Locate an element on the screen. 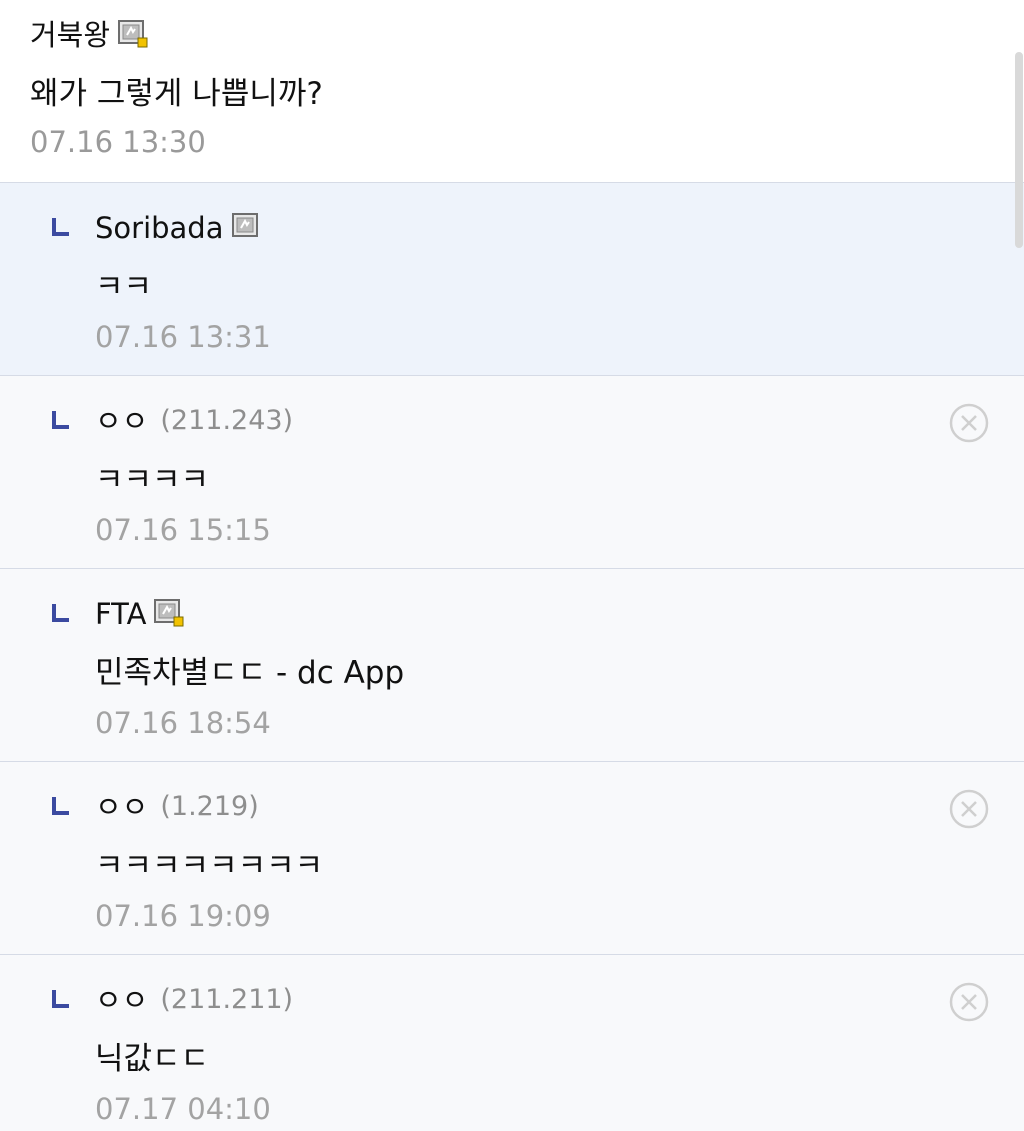 The width and height of the screenshot is (1024, 1131). parent-comment-time: 07.16 13:30 is located at coordinates (118, 142).